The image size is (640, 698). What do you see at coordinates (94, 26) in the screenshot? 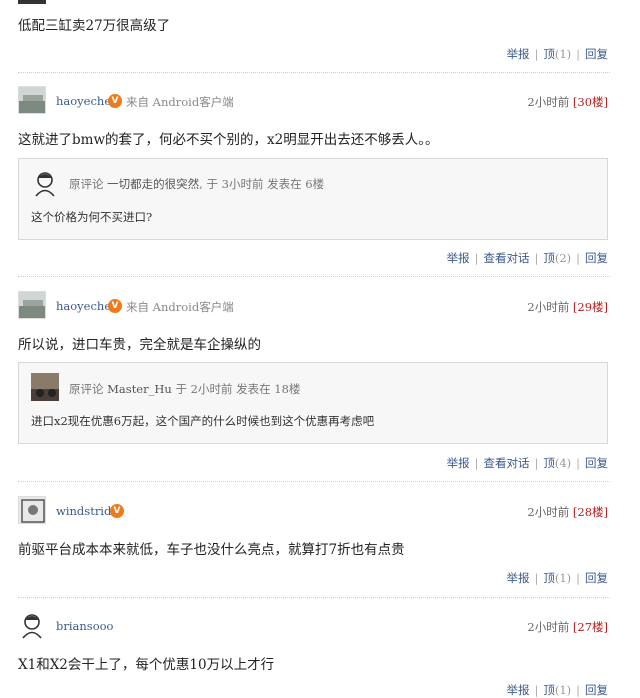
I see `comment-text: 低配三缸卖27万很高级了` at bounding box center [94, 26].